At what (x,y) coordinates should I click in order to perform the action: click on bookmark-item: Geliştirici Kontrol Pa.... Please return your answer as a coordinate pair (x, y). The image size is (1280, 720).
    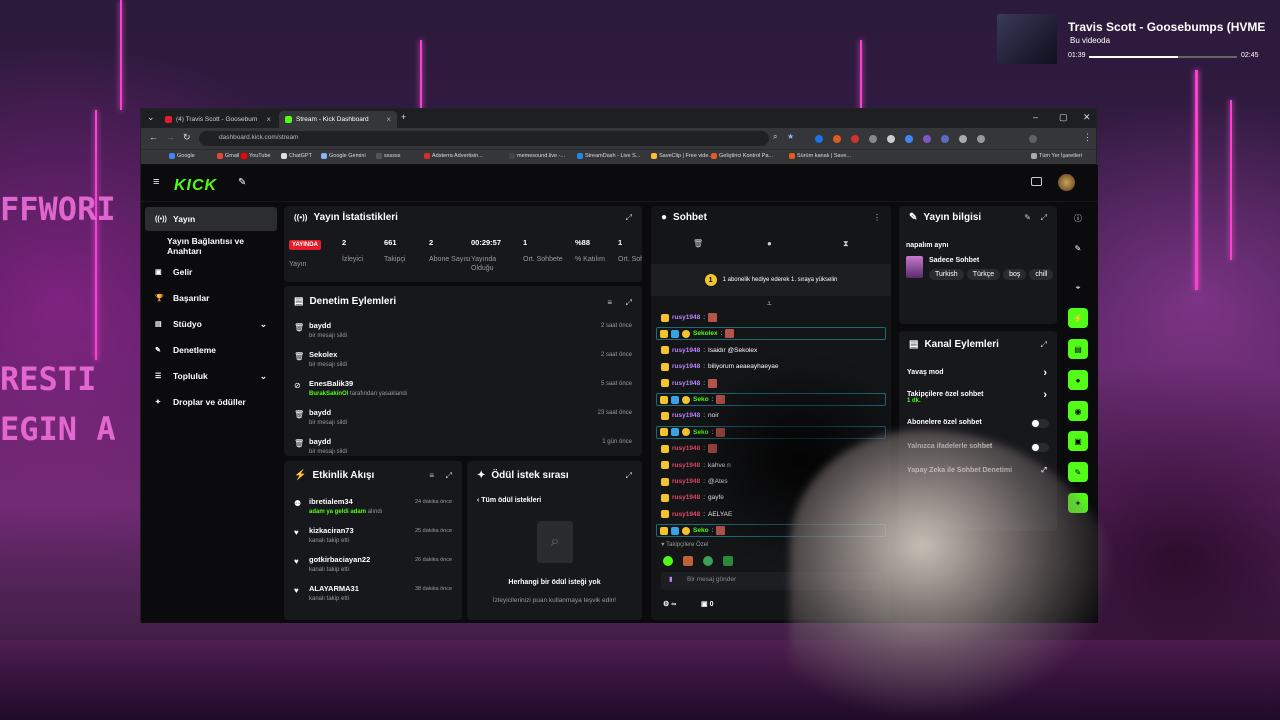
    Looking at the image, I should click on (742, 156).